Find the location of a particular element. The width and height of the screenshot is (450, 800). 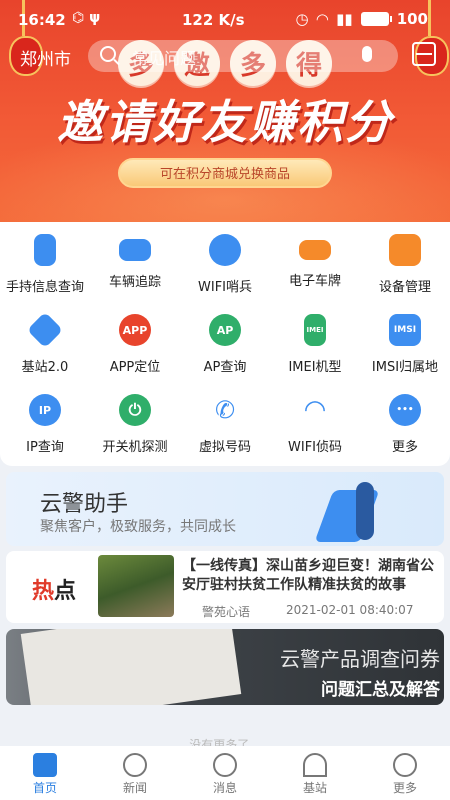

tab-label: 首页 is located at coordinates (44, 788).